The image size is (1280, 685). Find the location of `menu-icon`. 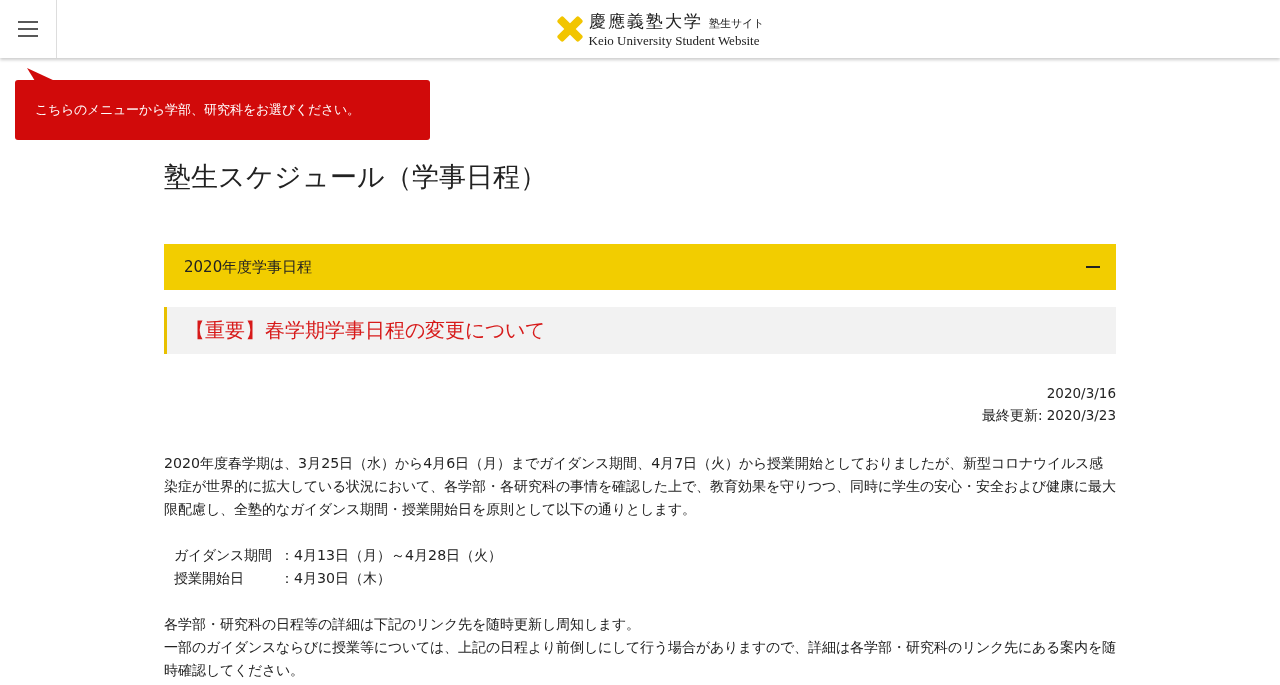

menu-icon is located at coordinates (28, 29).